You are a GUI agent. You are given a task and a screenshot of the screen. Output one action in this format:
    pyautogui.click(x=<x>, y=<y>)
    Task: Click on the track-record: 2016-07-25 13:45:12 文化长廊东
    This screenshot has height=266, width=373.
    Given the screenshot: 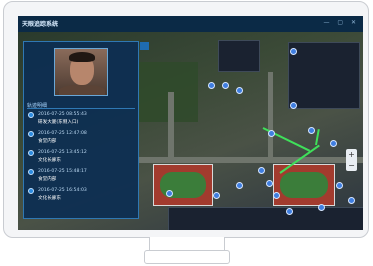 What is the action you would take?
    pyautogui.click(x=83, y=159)
    